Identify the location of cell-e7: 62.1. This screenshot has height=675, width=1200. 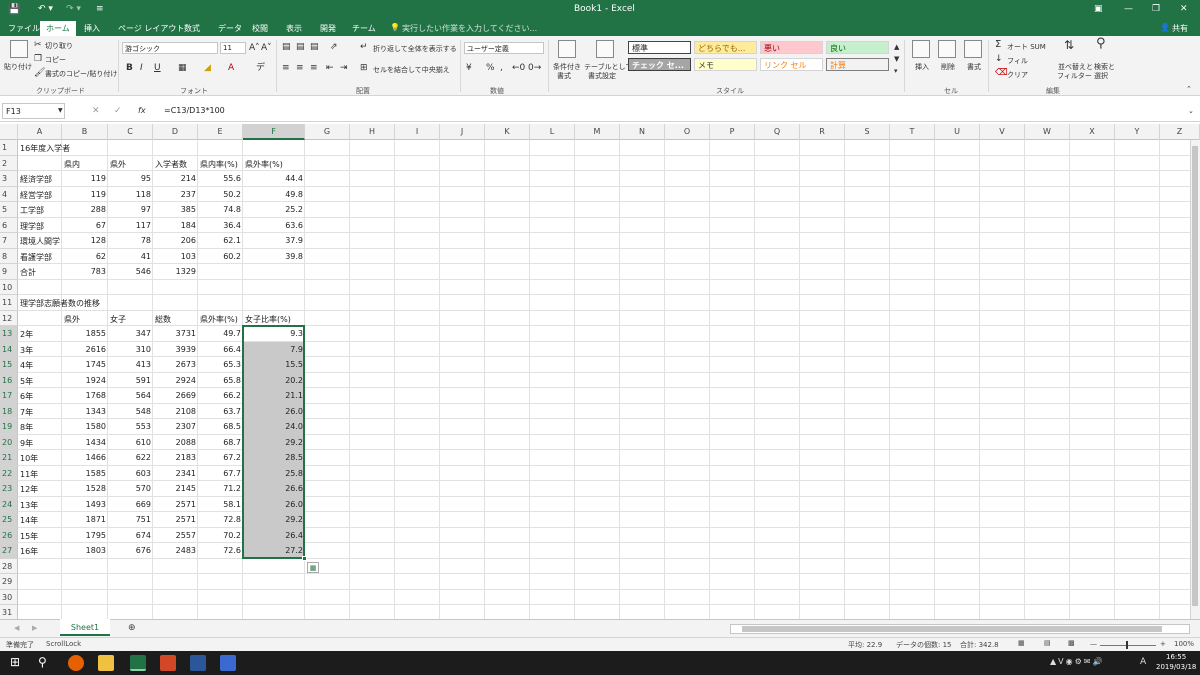
(220, 240).